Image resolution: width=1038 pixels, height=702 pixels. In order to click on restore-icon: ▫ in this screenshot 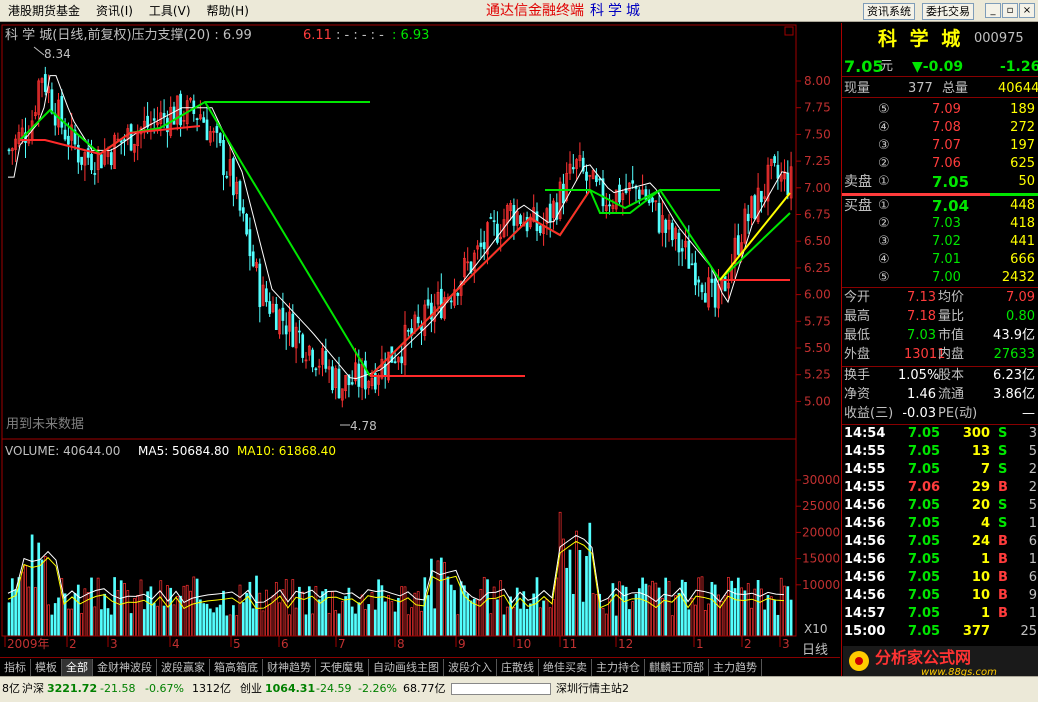, I will do `click(1010, 10)`.